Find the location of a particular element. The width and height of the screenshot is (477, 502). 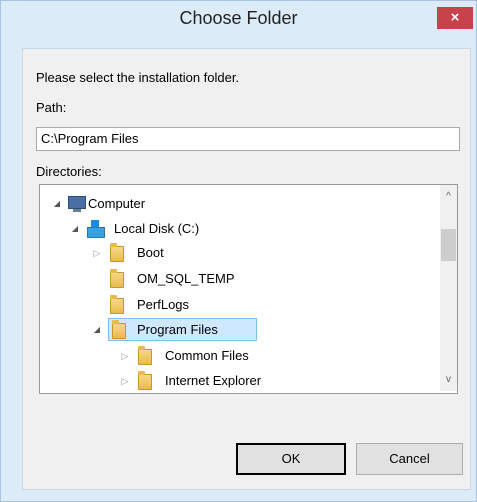

instruction-text: Please select the installation folder. is located at coordinates (138, 77).